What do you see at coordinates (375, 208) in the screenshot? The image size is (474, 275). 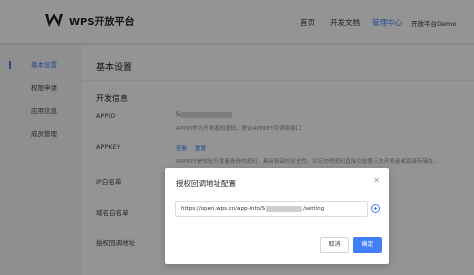 I see `add-circle-icon` at bounding box center [375, 208].